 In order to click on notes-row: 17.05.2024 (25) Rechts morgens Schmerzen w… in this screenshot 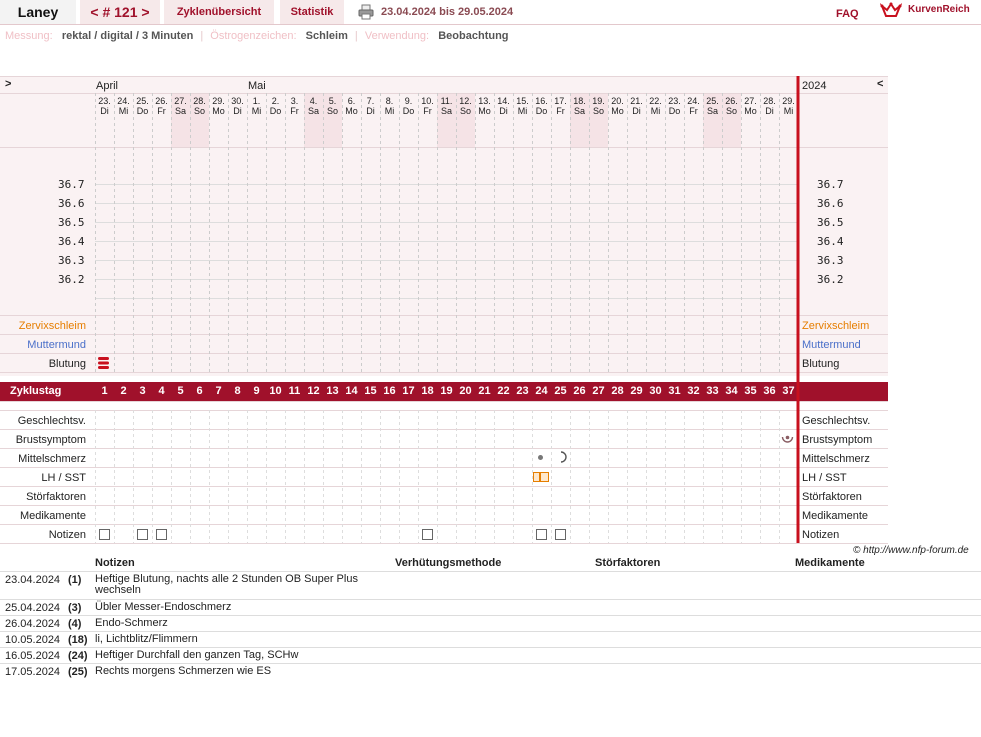, I will do `click(490, 671)`.